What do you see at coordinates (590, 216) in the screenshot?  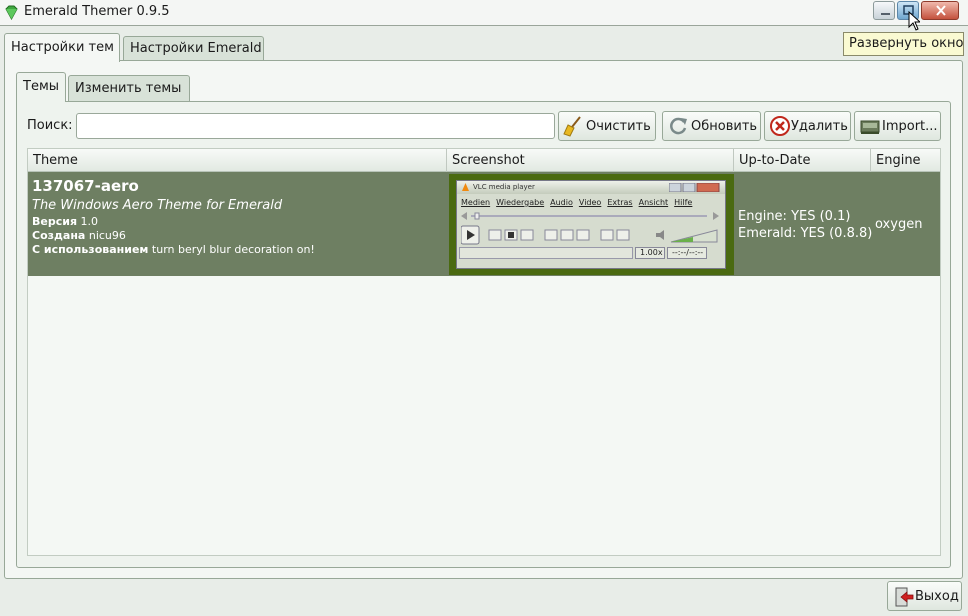 I see `vlc-seek-bar-icon` at bounding box center [590, 216].